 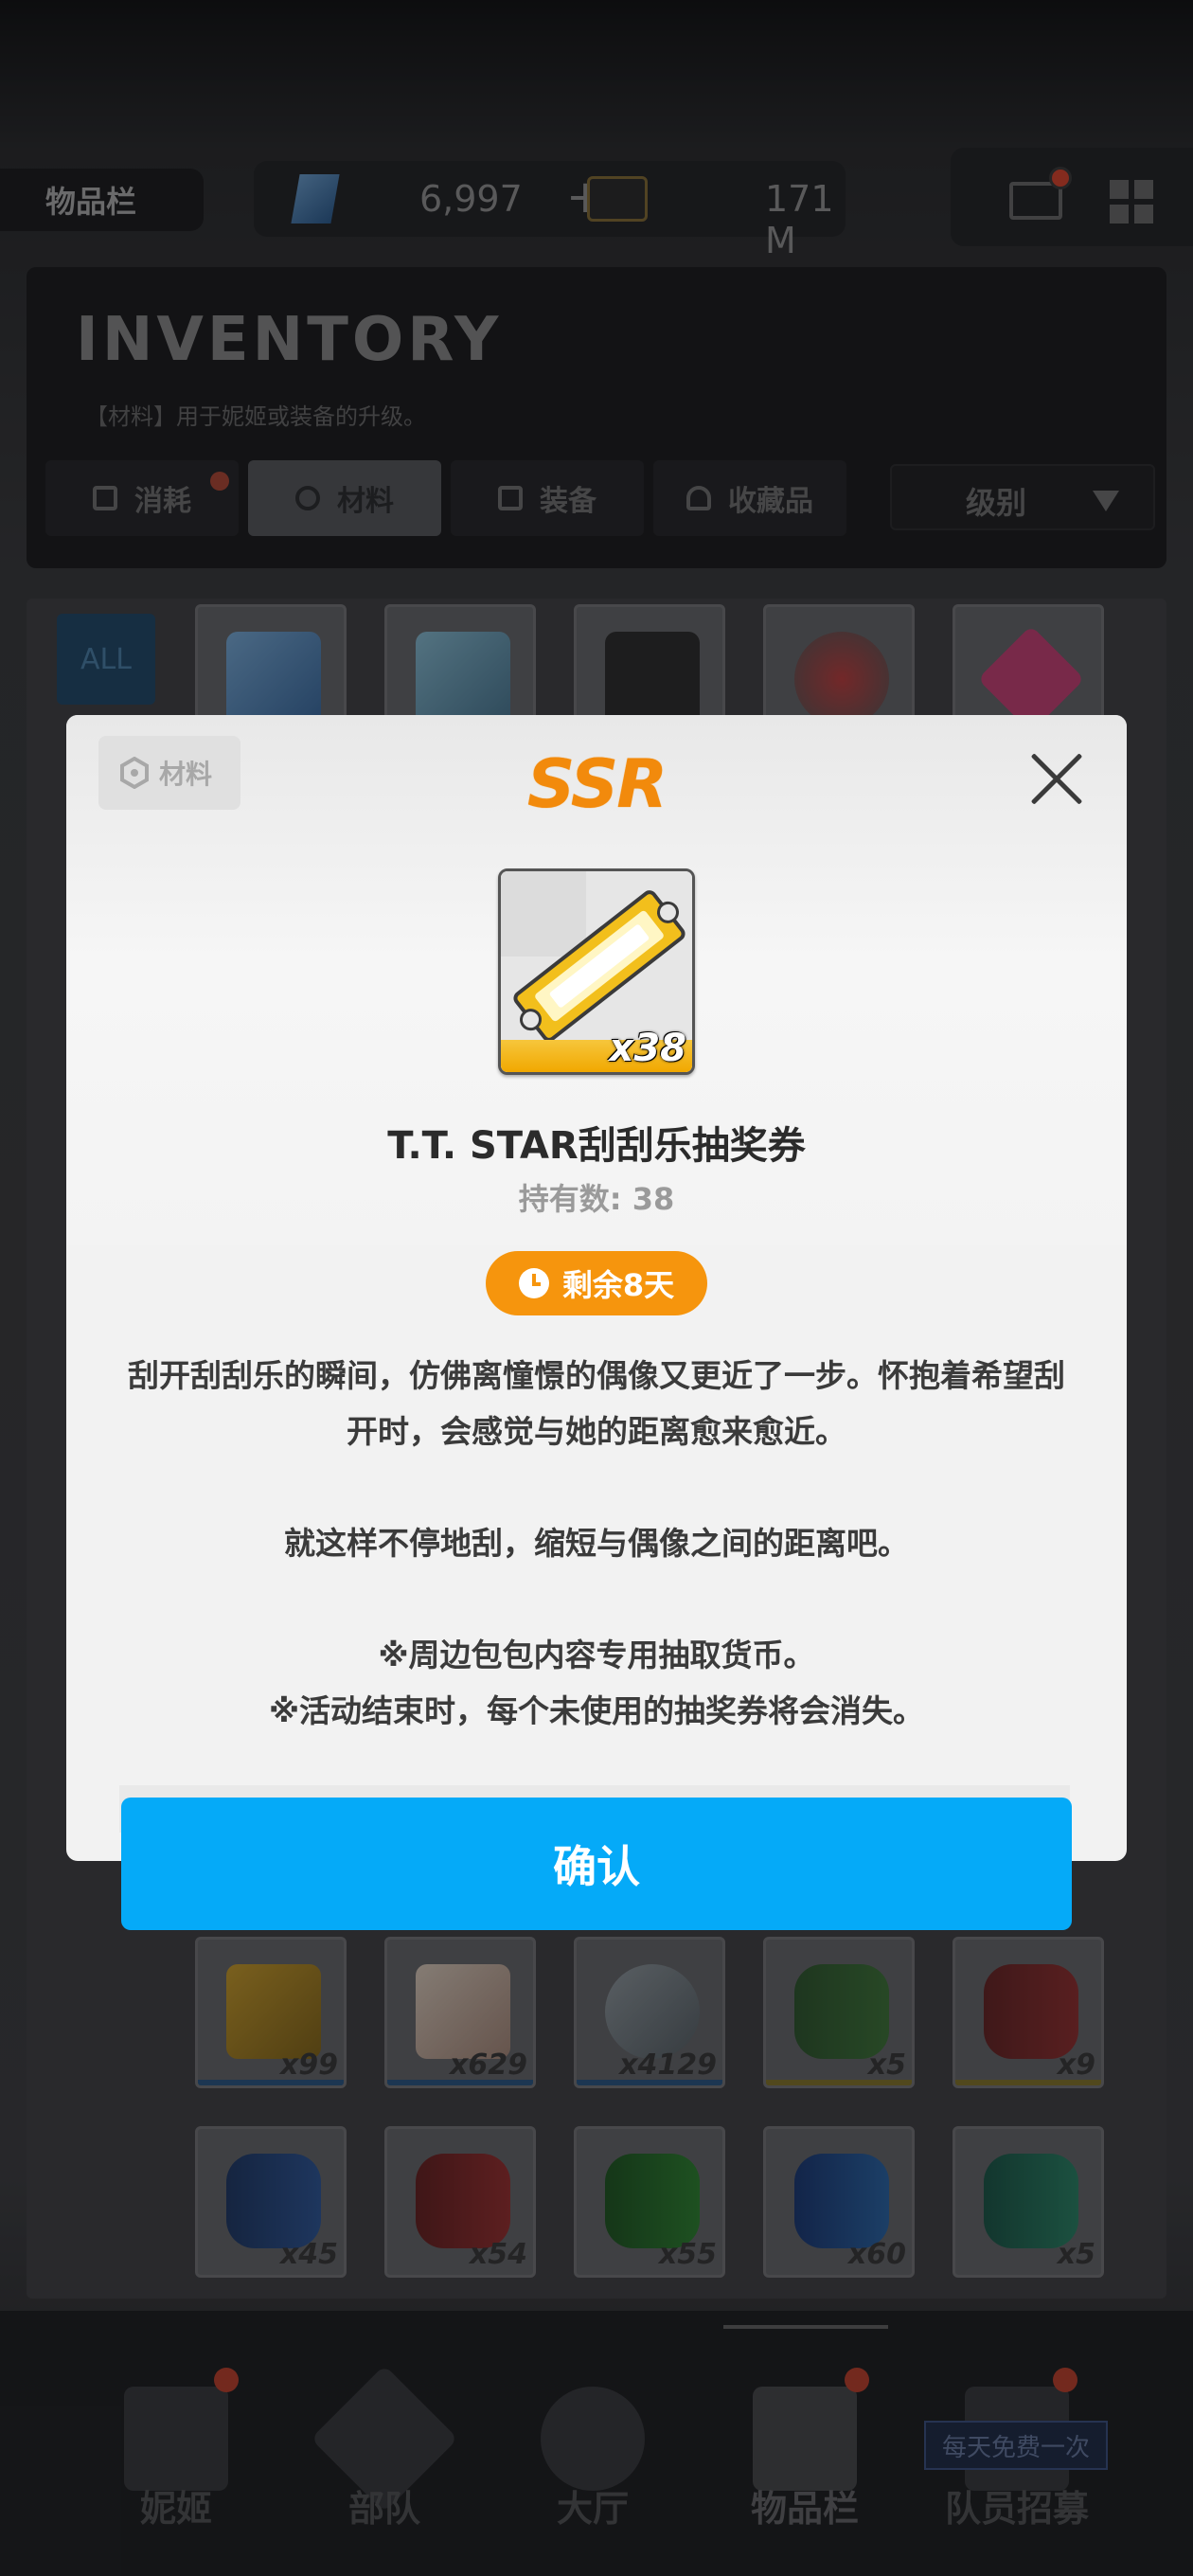 I want to click on description-line: ※活动结束时，每个未使用的抽奖券将会消失。, so click(x=596, y=1710).